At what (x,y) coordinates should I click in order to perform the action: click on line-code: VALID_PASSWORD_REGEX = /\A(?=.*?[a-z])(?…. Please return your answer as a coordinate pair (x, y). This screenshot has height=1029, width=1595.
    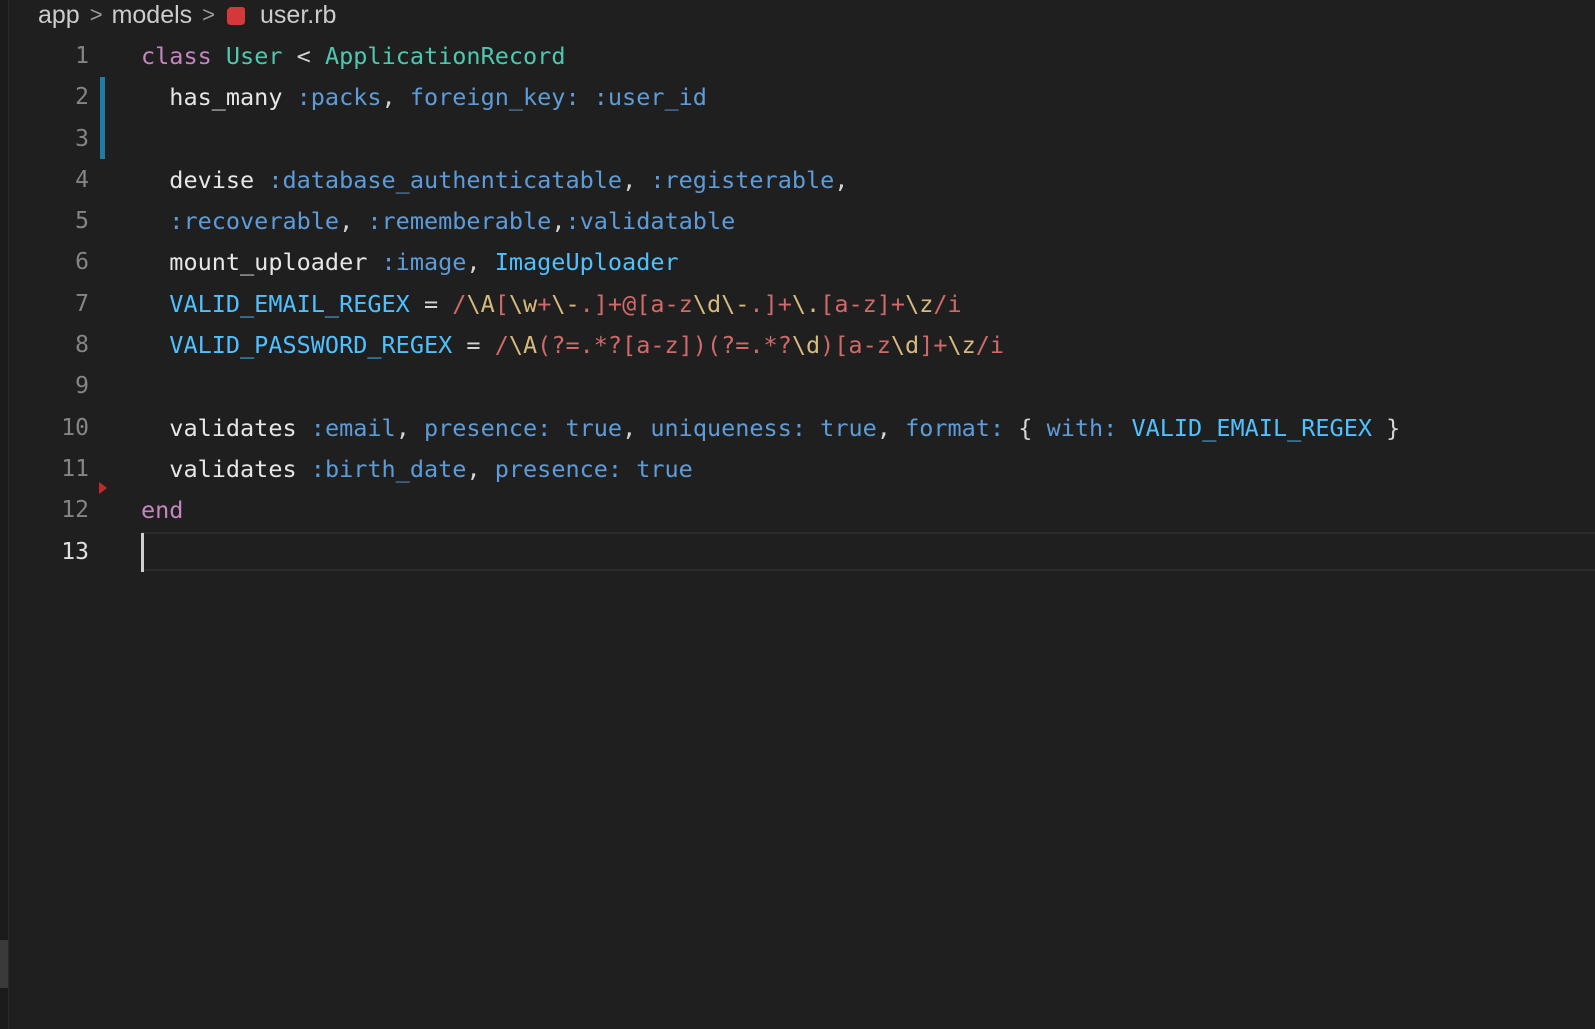
    Looking at the image, I should click on (572, 345).